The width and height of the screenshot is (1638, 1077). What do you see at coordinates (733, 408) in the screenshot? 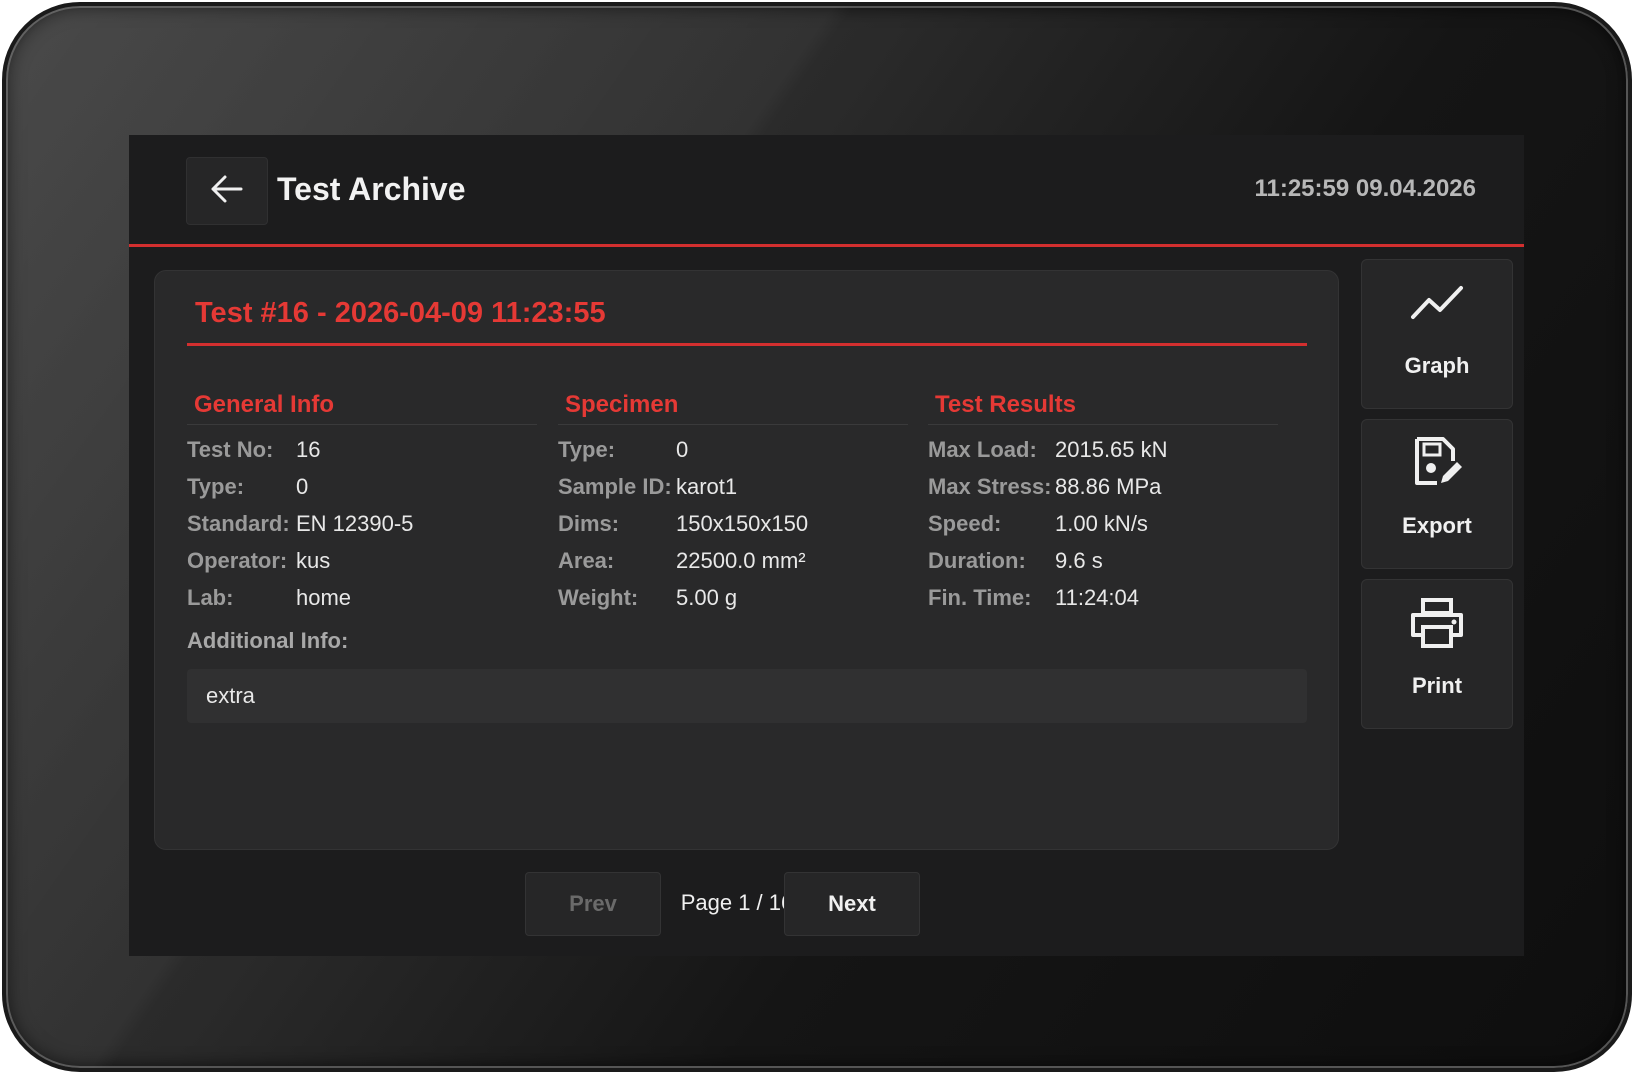
I see `section-title: Specimen` at bounding box center [733, 408].